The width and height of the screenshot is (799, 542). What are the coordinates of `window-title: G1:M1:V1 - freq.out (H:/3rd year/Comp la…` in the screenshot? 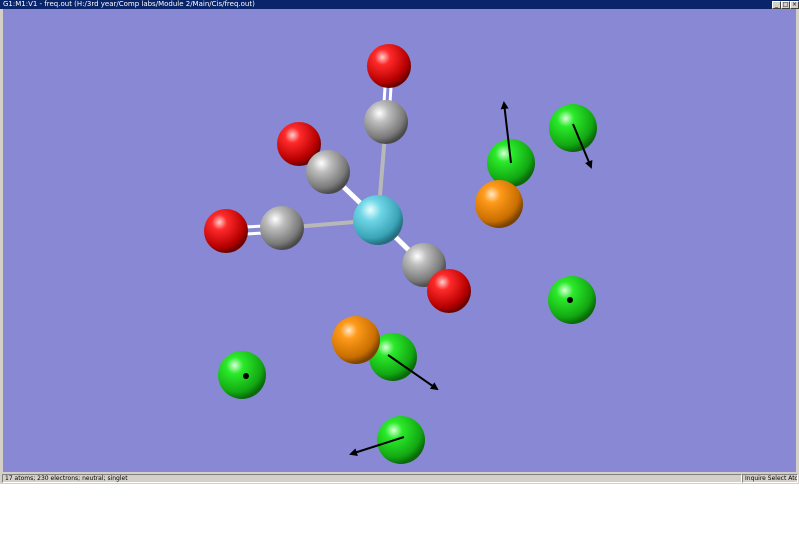 It's located at (129, 4).